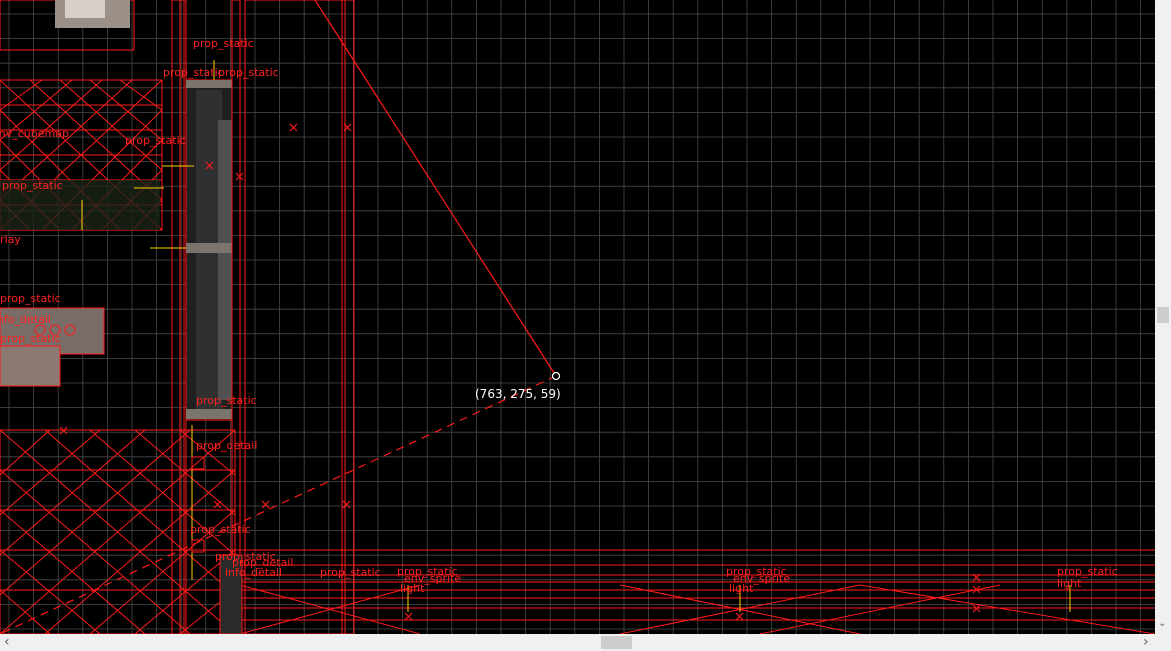 The image size is (1171, 651). I want to click on entity-label: prop_detail, so click(226, 446).